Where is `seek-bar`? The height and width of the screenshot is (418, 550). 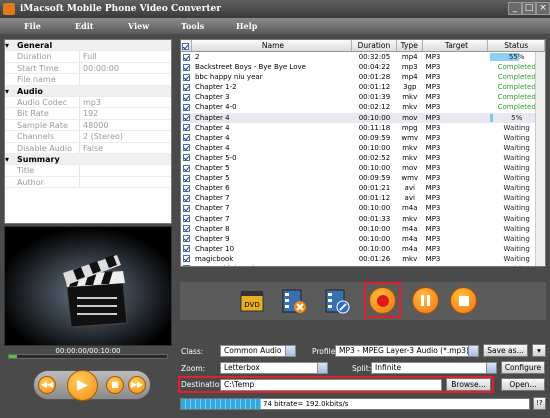 seek-bar is located at coordinates (88, 356).